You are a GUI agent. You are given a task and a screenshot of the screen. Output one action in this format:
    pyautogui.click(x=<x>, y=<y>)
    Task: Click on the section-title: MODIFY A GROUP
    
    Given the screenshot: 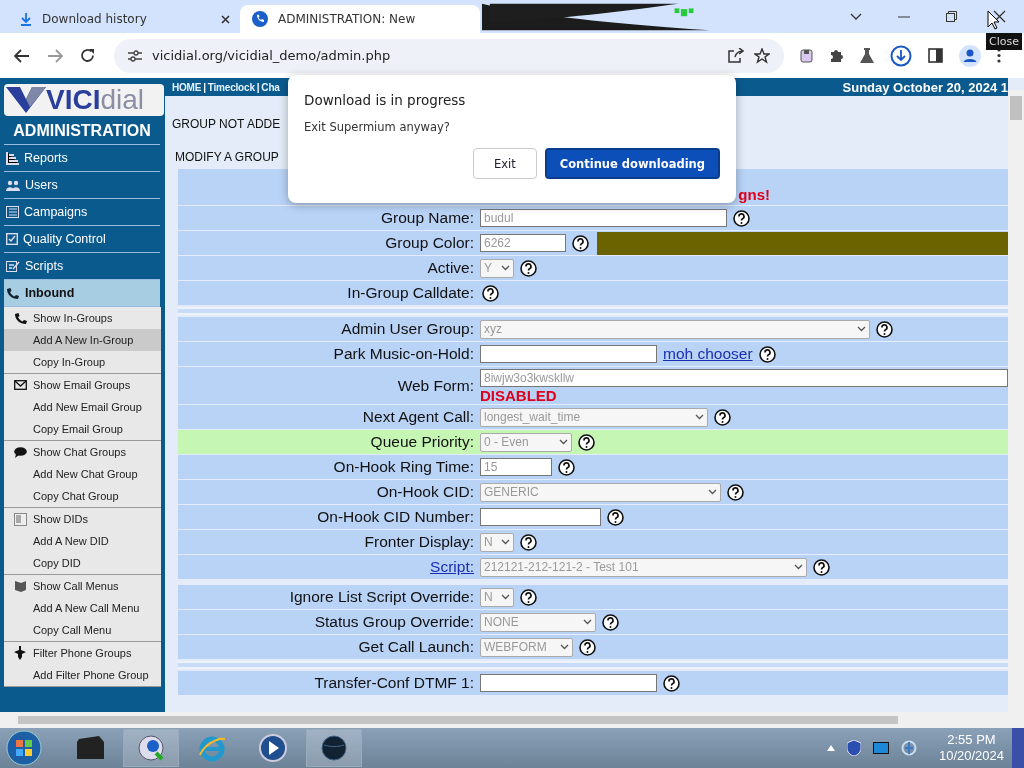 What is the action you would take?
    pyautogui.click(x=227, y=157)
    